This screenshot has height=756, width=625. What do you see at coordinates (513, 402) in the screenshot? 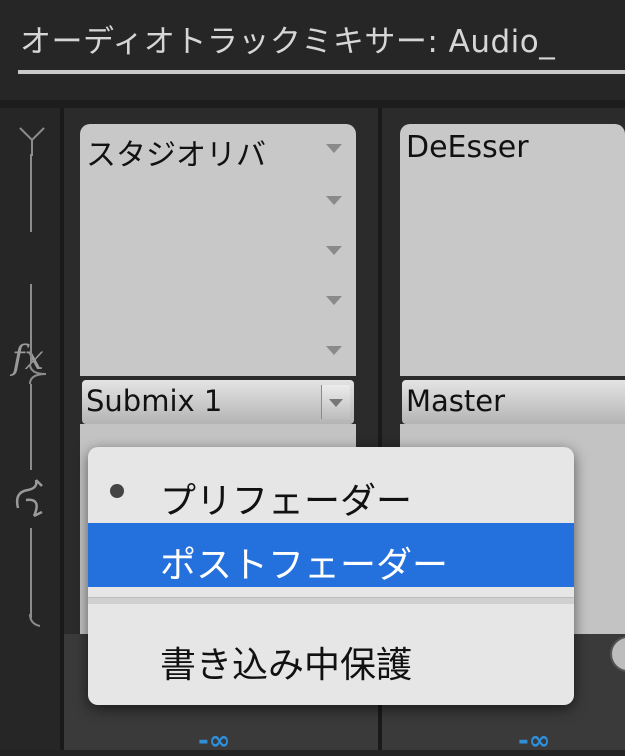
I see `send-assignment-2: Master` at bounding box center [513, 402].